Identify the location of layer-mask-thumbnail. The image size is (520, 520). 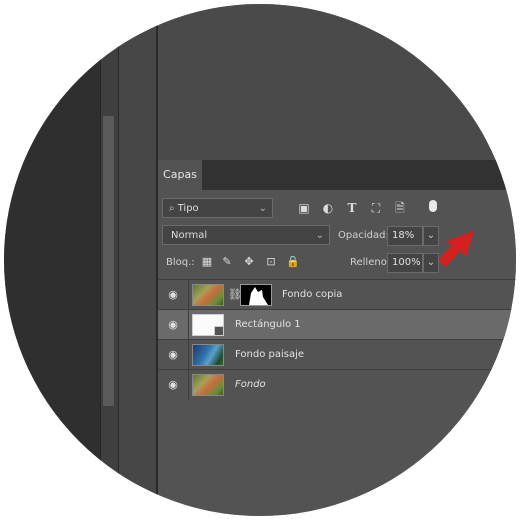
(256, 295).